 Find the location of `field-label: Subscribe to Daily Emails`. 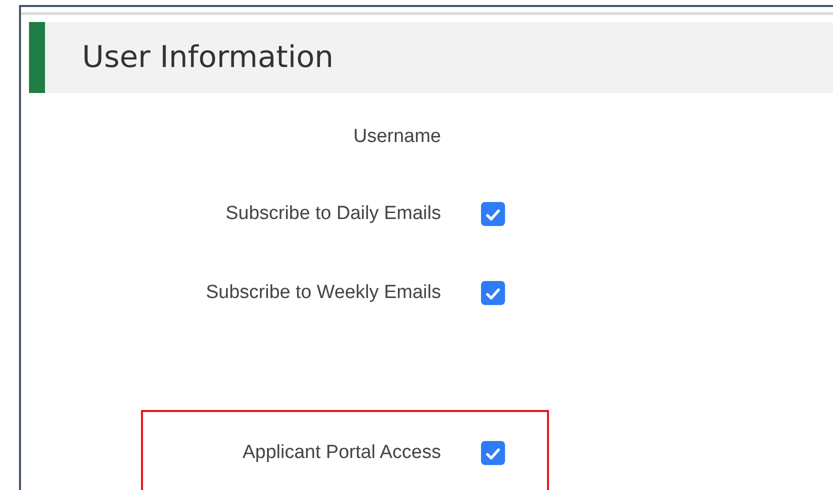

field-label: Subscribe to Daily Emails is located at coordinates (332, 214).